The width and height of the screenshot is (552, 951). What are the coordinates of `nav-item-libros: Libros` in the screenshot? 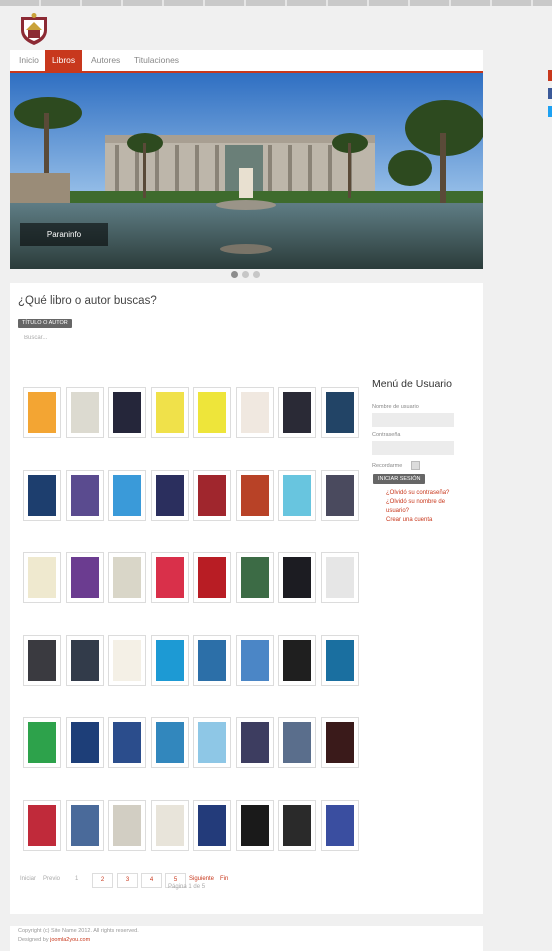 It's located at (64, 60).